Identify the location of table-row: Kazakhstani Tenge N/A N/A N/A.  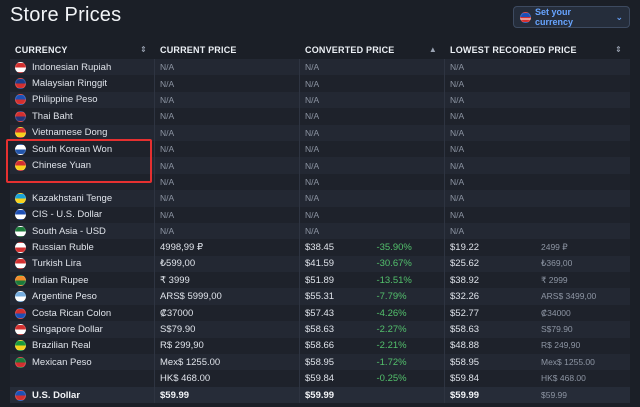
(320, 198).